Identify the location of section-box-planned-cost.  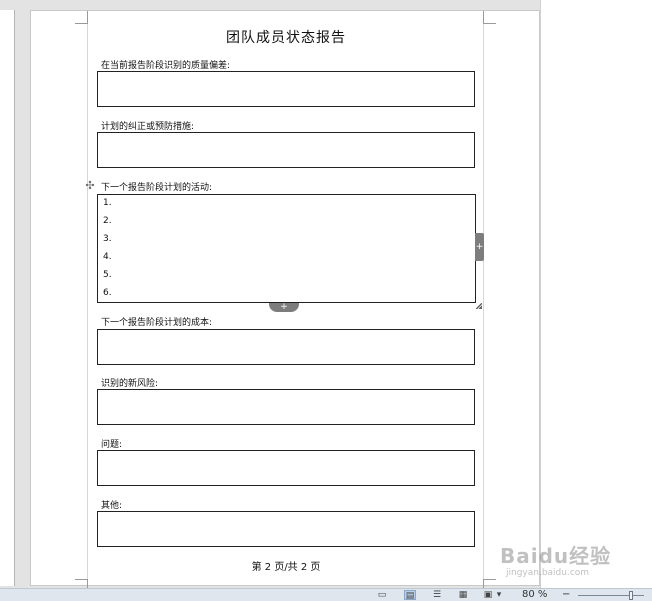
(286, 347).